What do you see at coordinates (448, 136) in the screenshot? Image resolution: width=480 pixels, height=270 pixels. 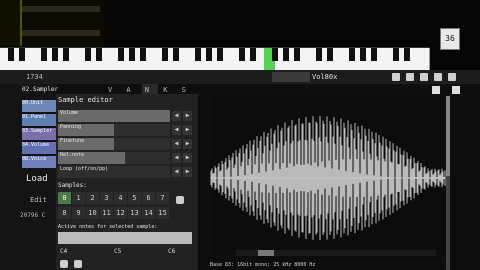 I see `vertical-scroll-thumb` at bounding box center [448, 136].